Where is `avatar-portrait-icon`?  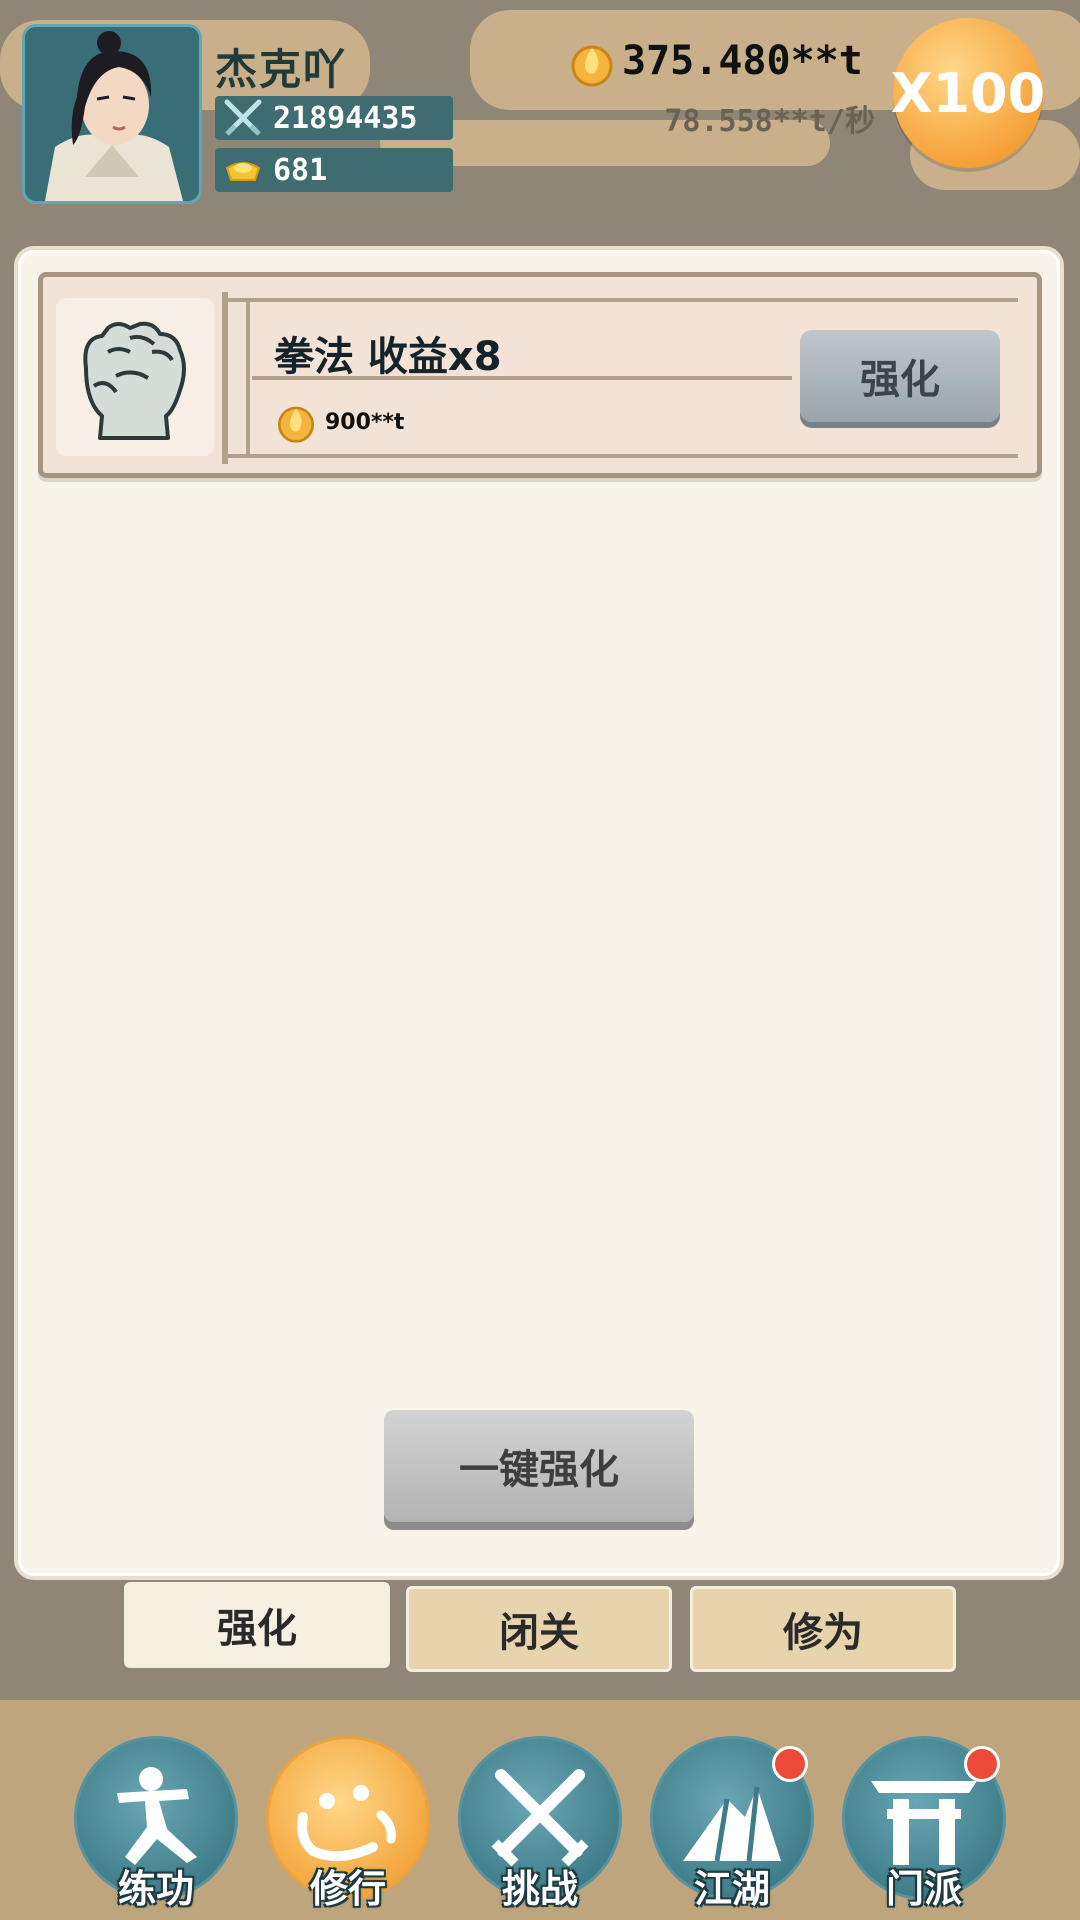
avatar-portrait-icon is located at coordinates (112, 114).